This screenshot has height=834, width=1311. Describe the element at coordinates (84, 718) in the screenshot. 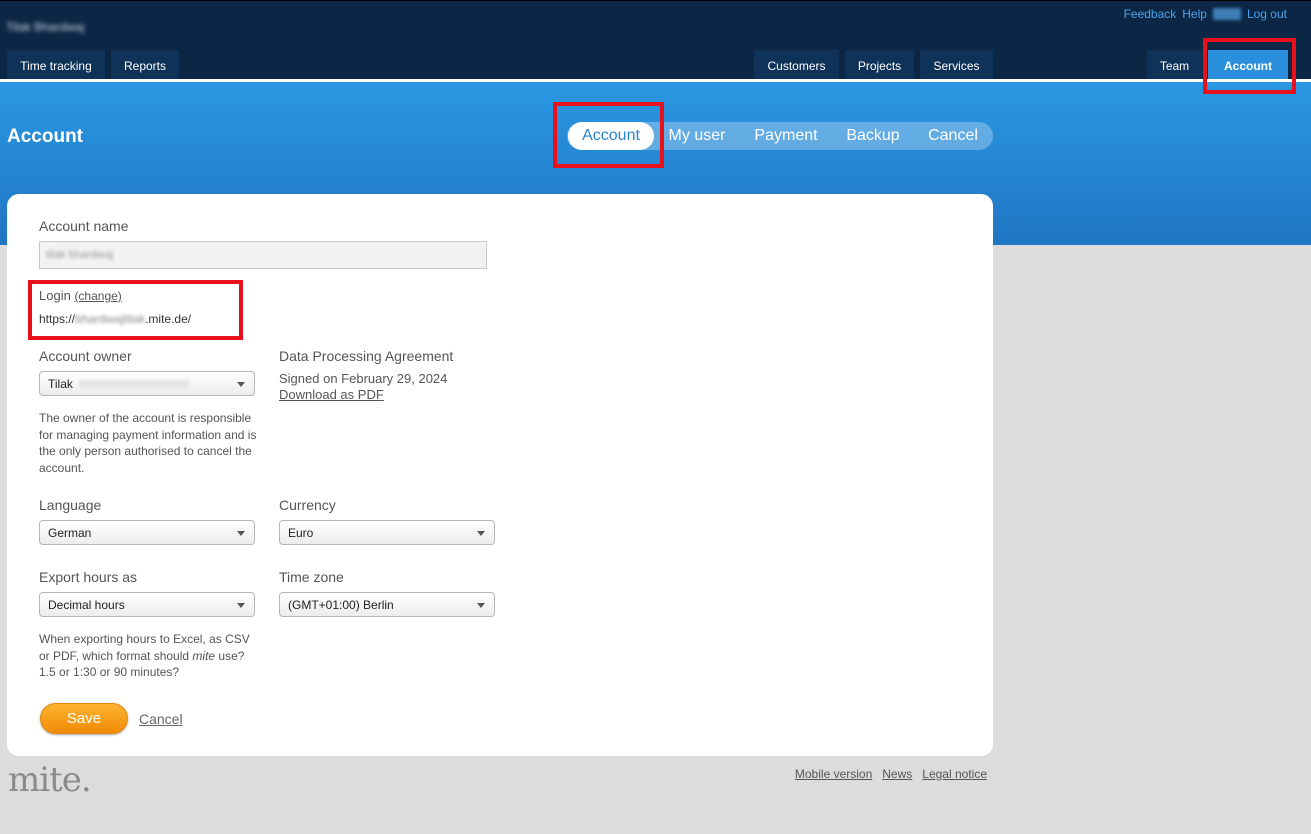

I see `save-button: Save` at that location.